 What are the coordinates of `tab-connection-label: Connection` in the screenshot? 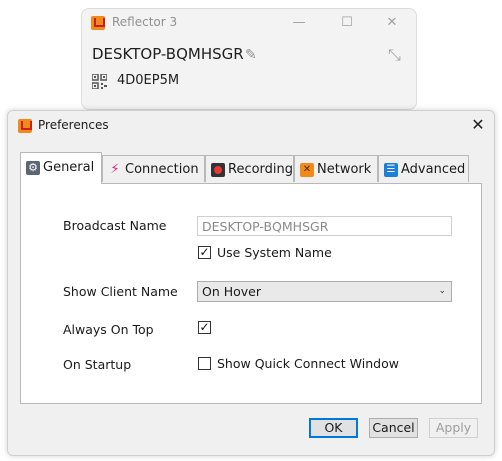 It's located at (162, 169).